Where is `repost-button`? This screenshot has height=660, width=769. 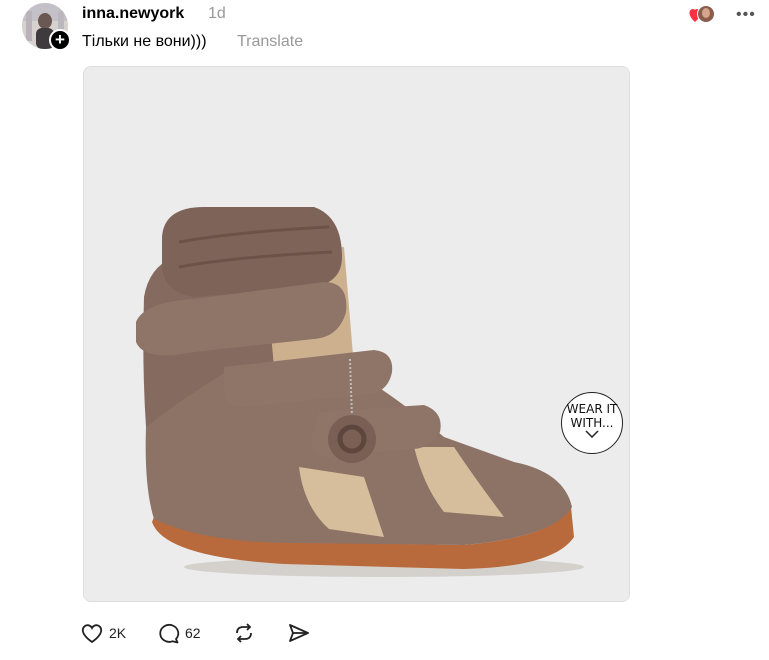 repost-button is located at coordinates (244, 633).